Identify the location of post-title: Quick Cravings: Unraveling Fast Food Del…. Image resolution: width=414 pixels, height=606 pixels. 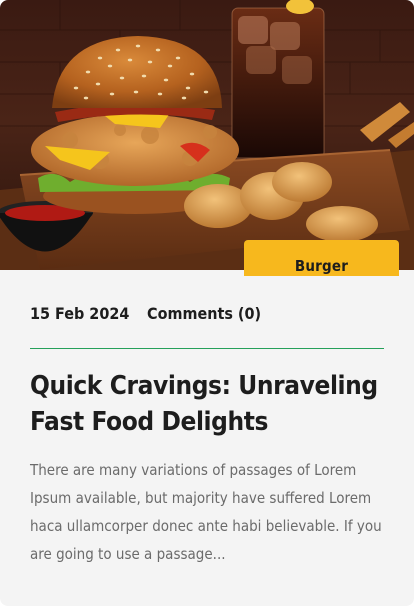
(210, 404).